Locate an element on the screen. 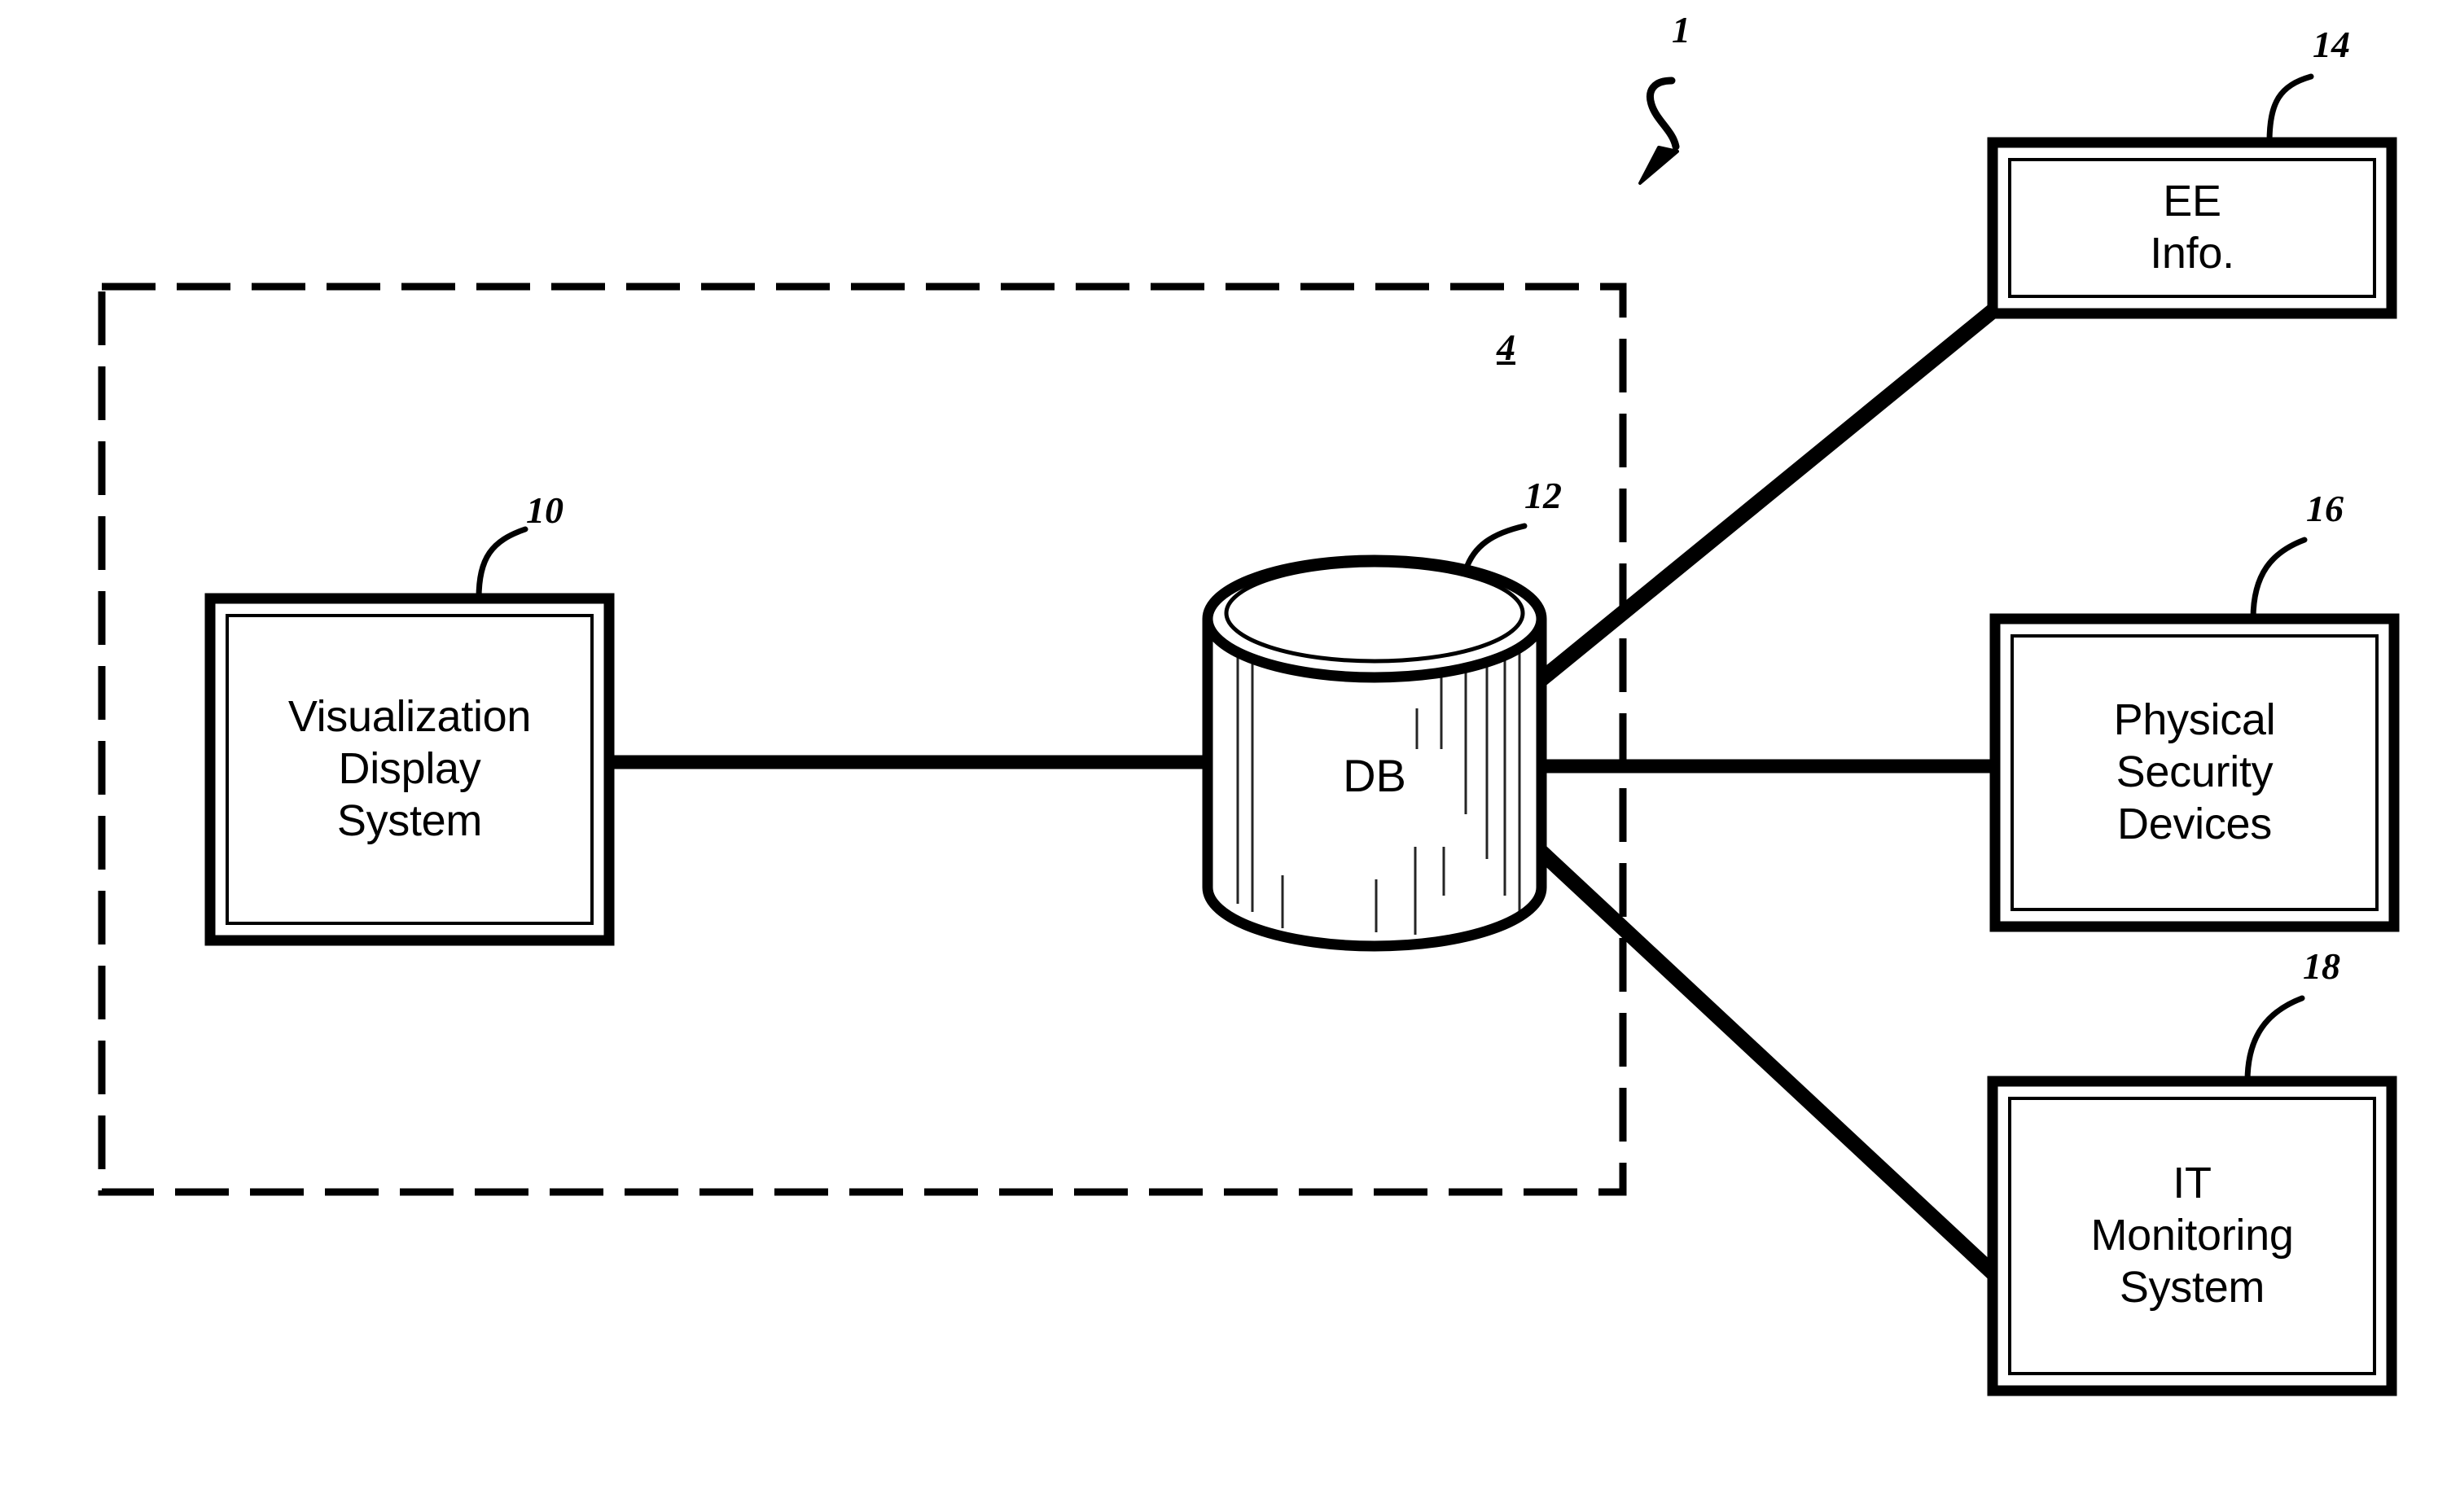  it-monitoring-box-outer-border is located at coordinates (2192, 1236).